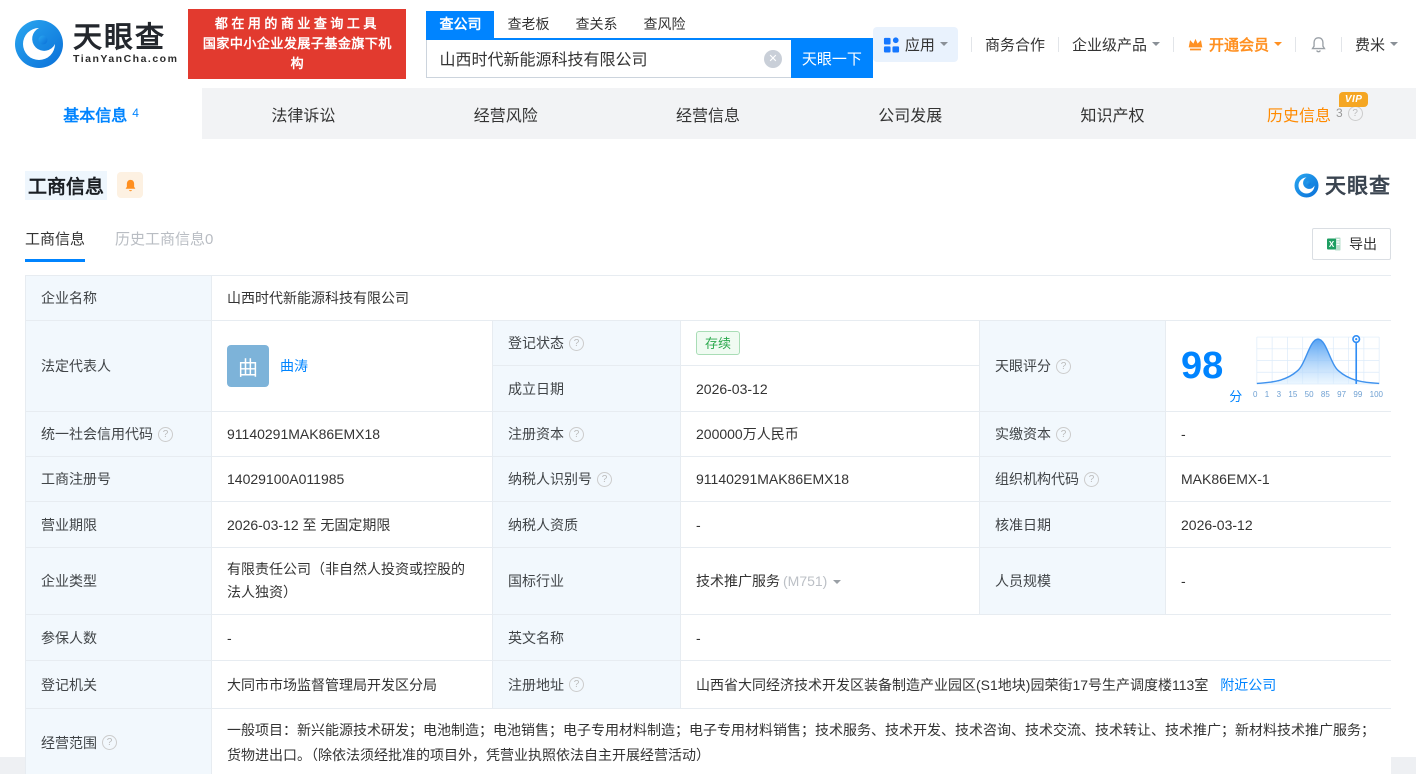 The image size is (1416, 774). Describe the element at coordinates (1072, 479) in the screenshot. I see `org-code-label: 组织机构代码` at that location.